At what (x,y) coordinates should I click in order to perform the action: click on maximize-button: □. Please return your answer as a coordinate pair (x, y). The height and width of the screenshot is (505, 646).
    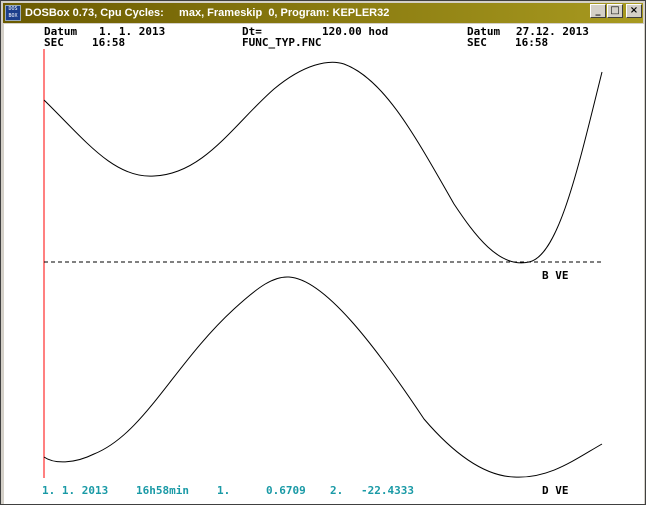
    Looking at the image, I should click on (615, 11).